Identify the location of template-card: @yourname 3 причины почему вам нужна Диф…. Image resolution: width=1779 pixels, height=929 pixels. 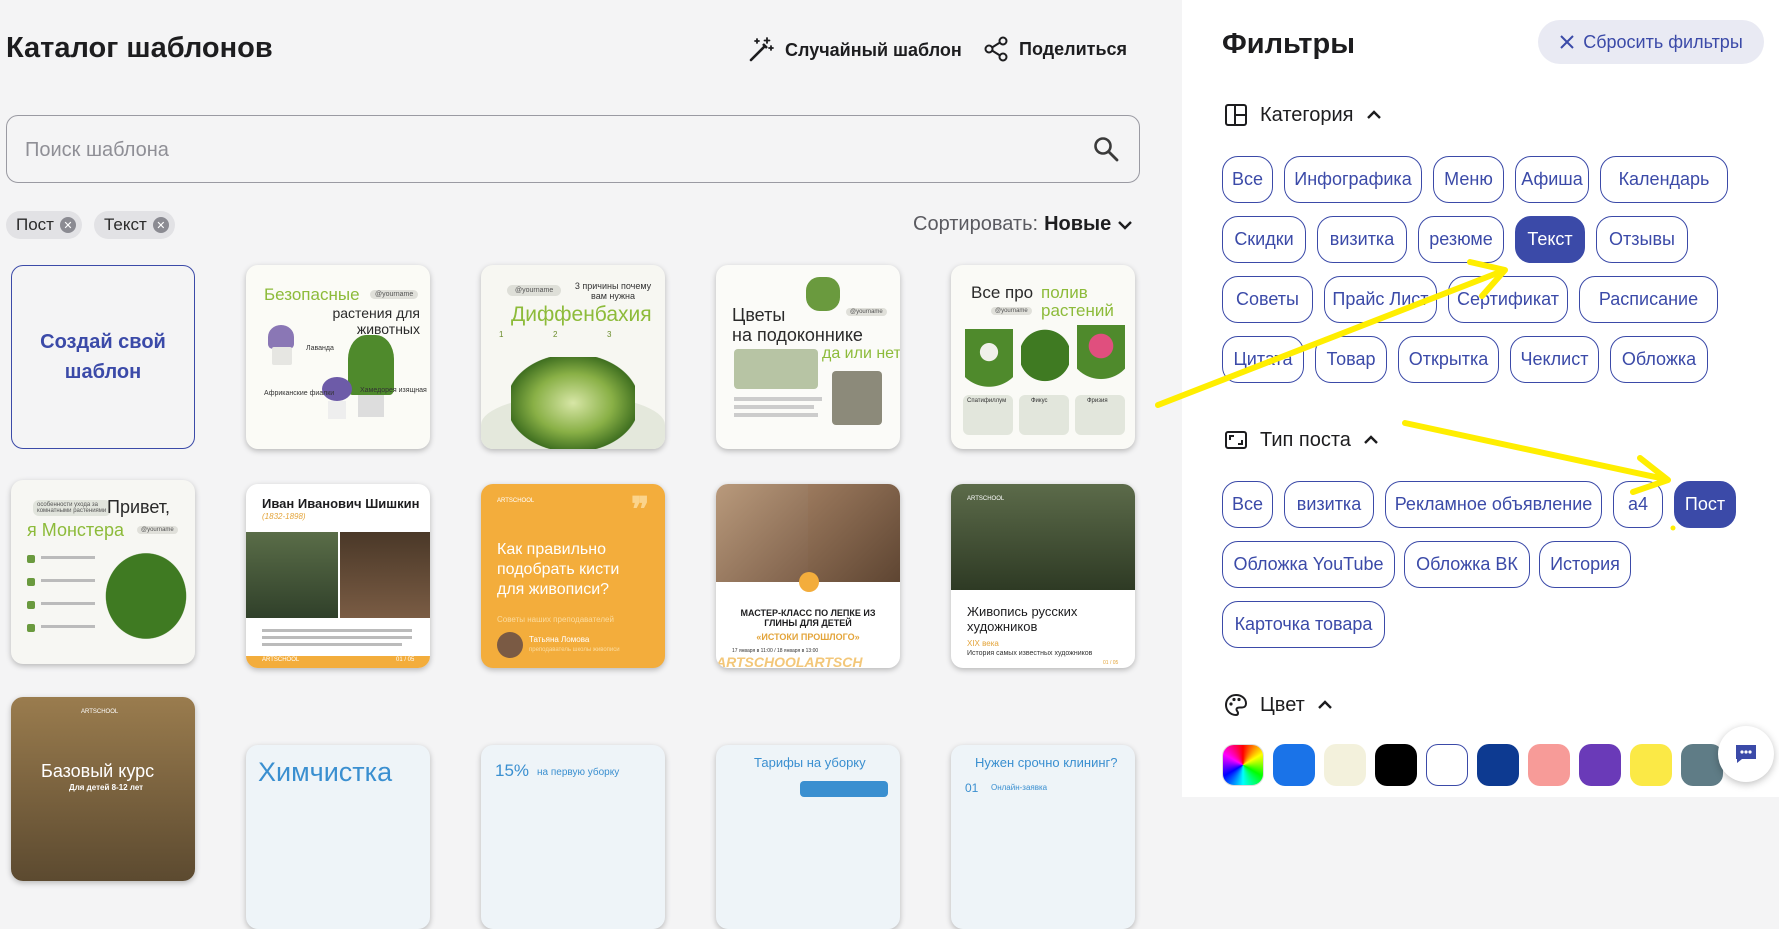
(573, 357).